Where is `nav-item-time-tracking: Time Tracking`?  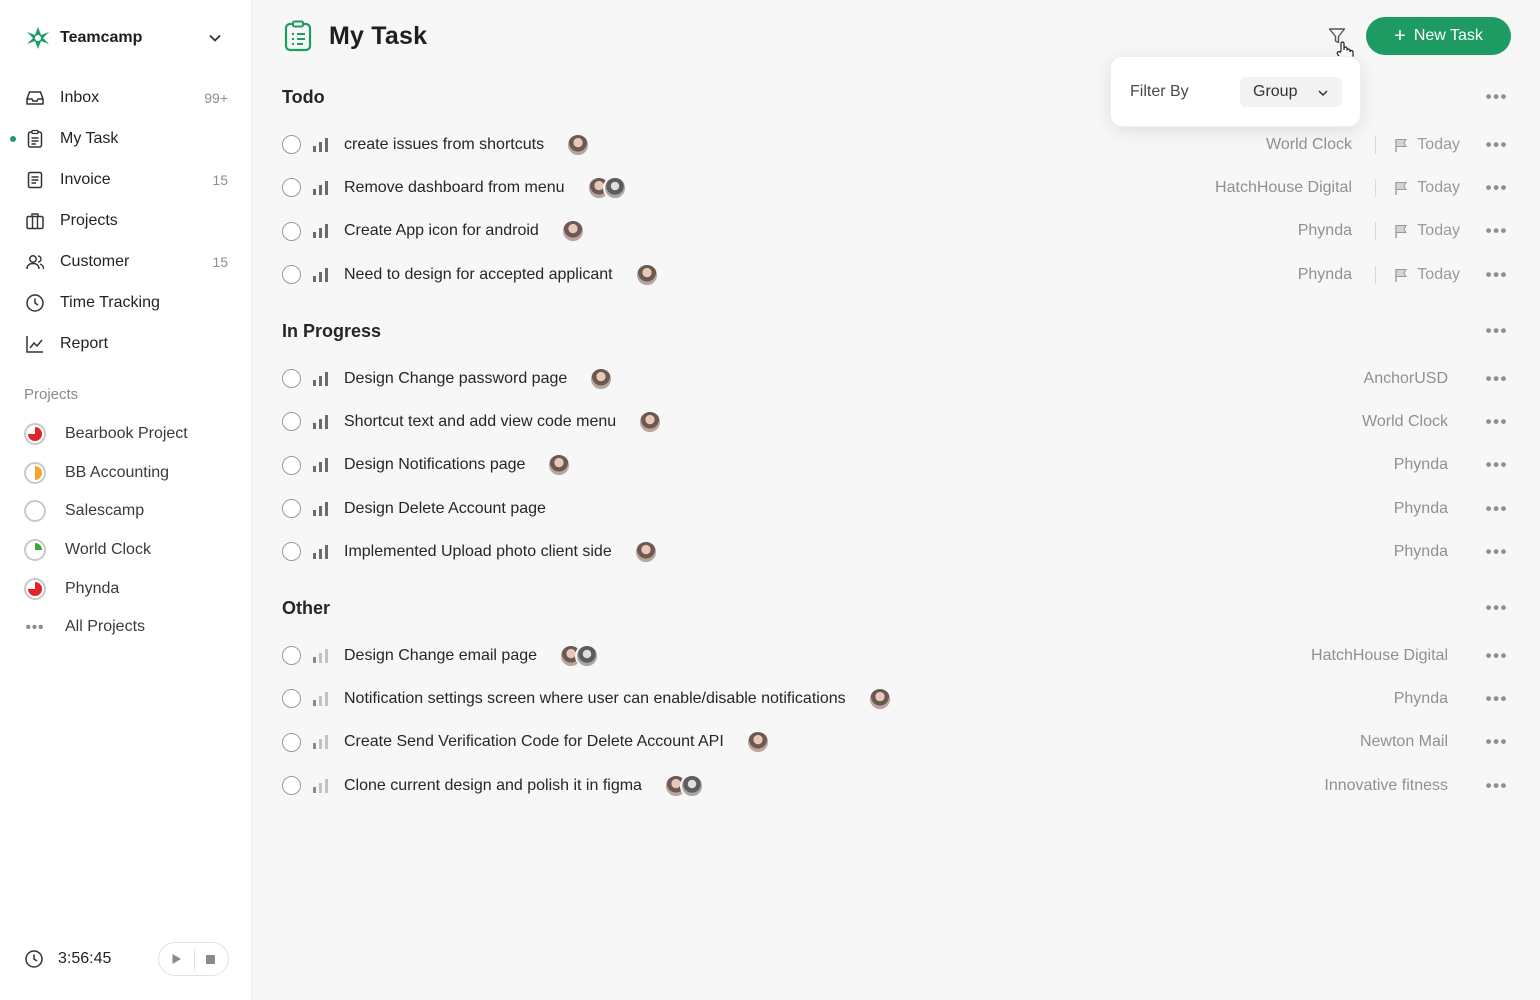
nav-item-time-tracking: Time Tracking is located at coordinates (126, 302).